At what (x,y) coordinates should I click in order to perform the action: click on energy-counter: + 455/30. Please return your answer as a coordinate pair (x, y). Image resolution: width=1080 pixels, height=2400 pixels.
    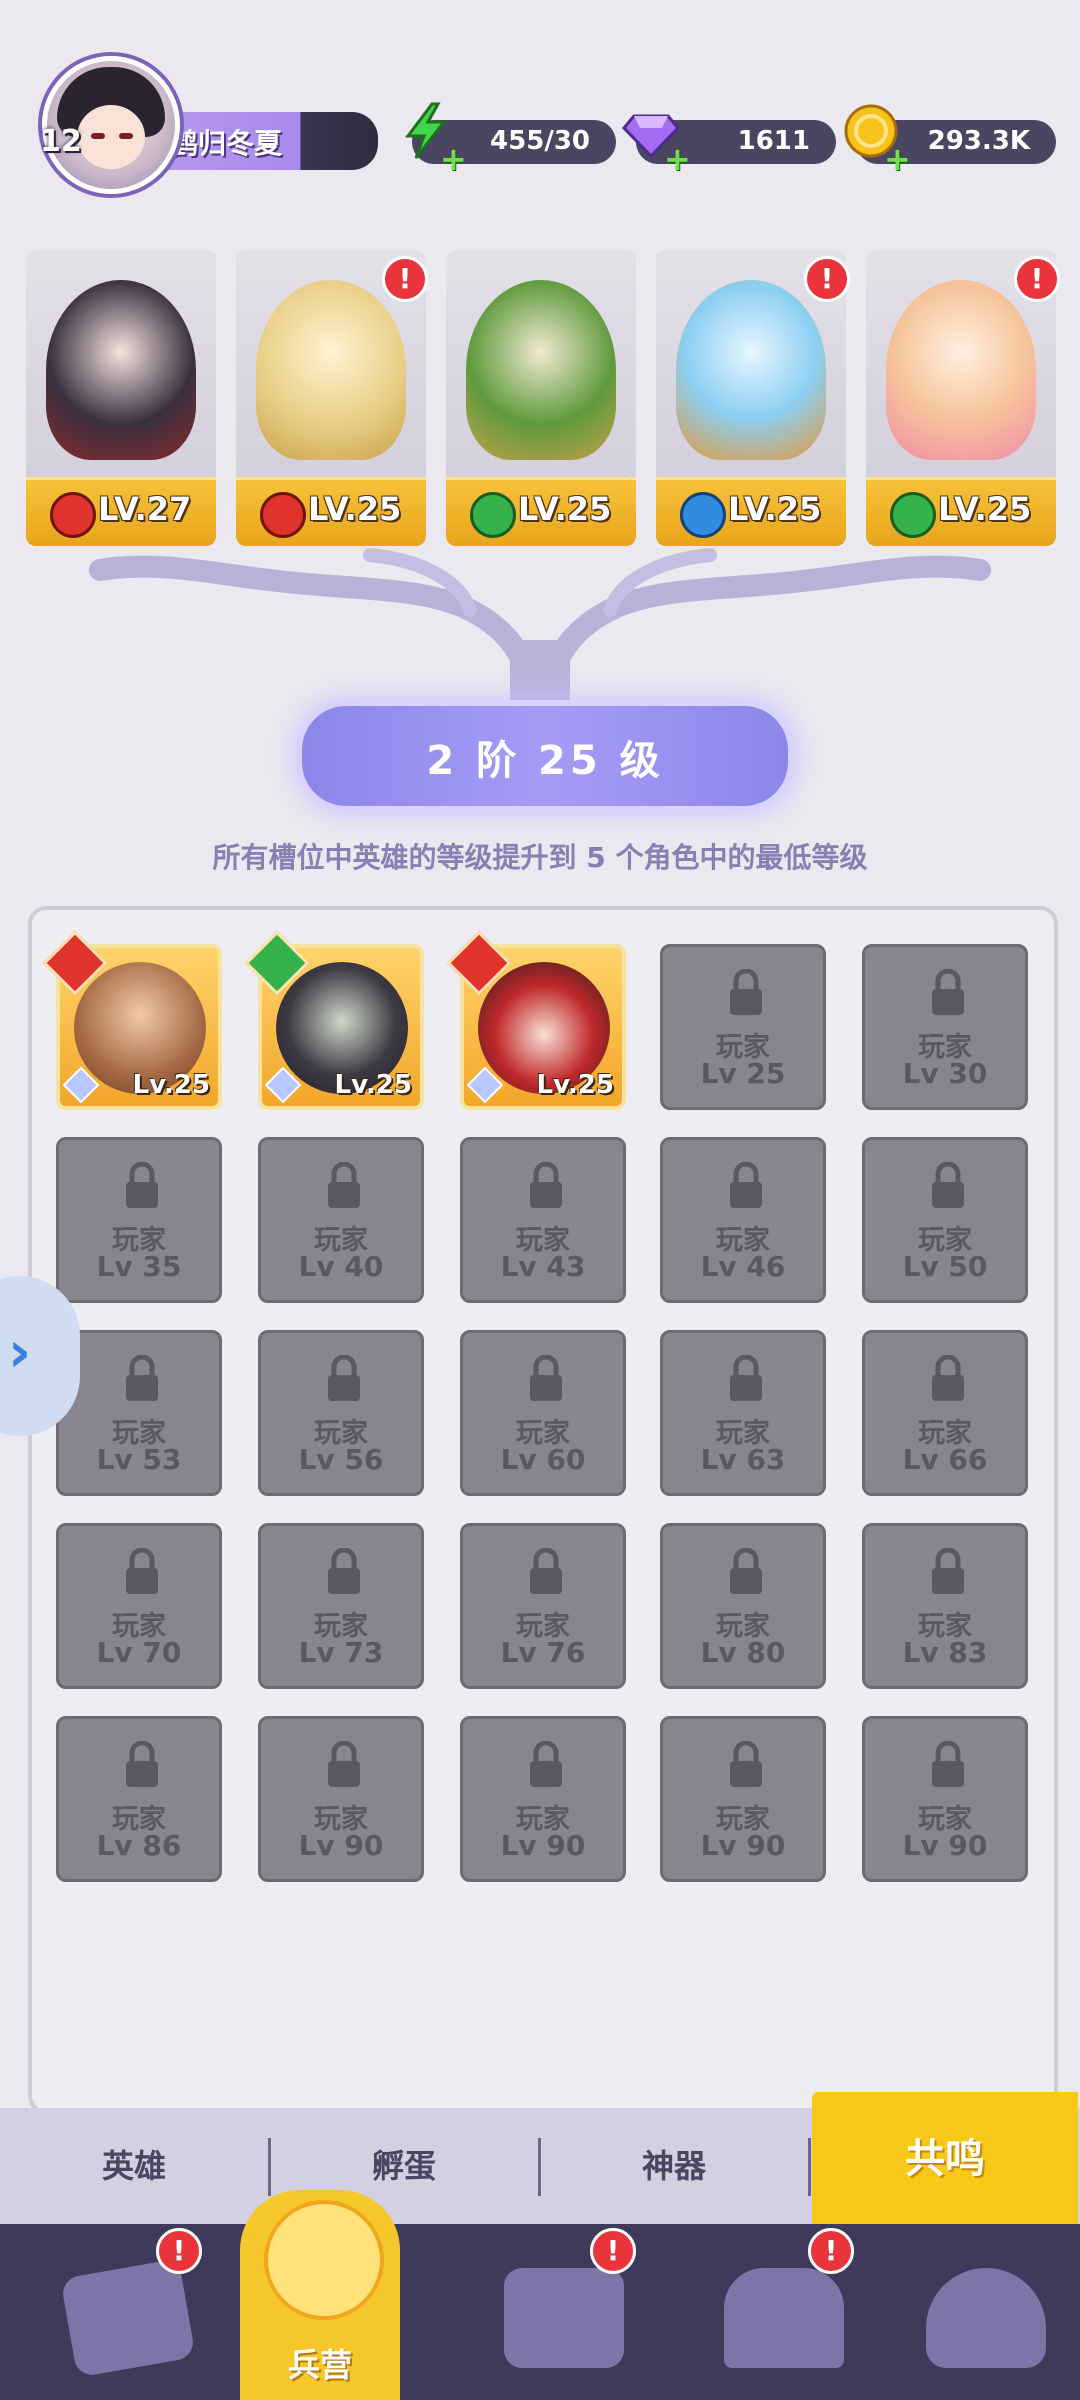
    Looking at the image, I should click on (510, 140).